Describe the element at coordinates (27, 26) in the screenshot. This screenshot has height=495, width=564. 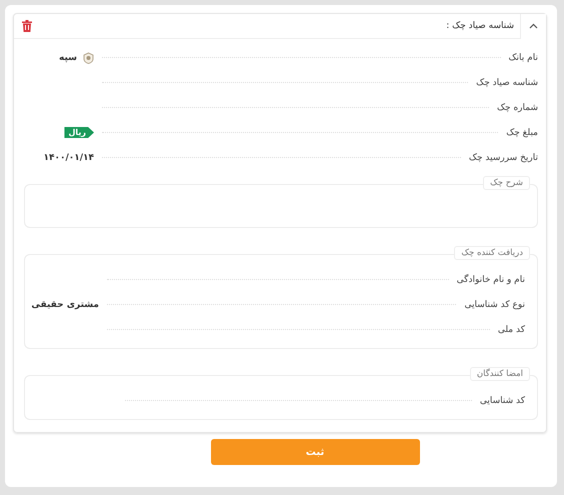
I see `trash-icon` at that location.